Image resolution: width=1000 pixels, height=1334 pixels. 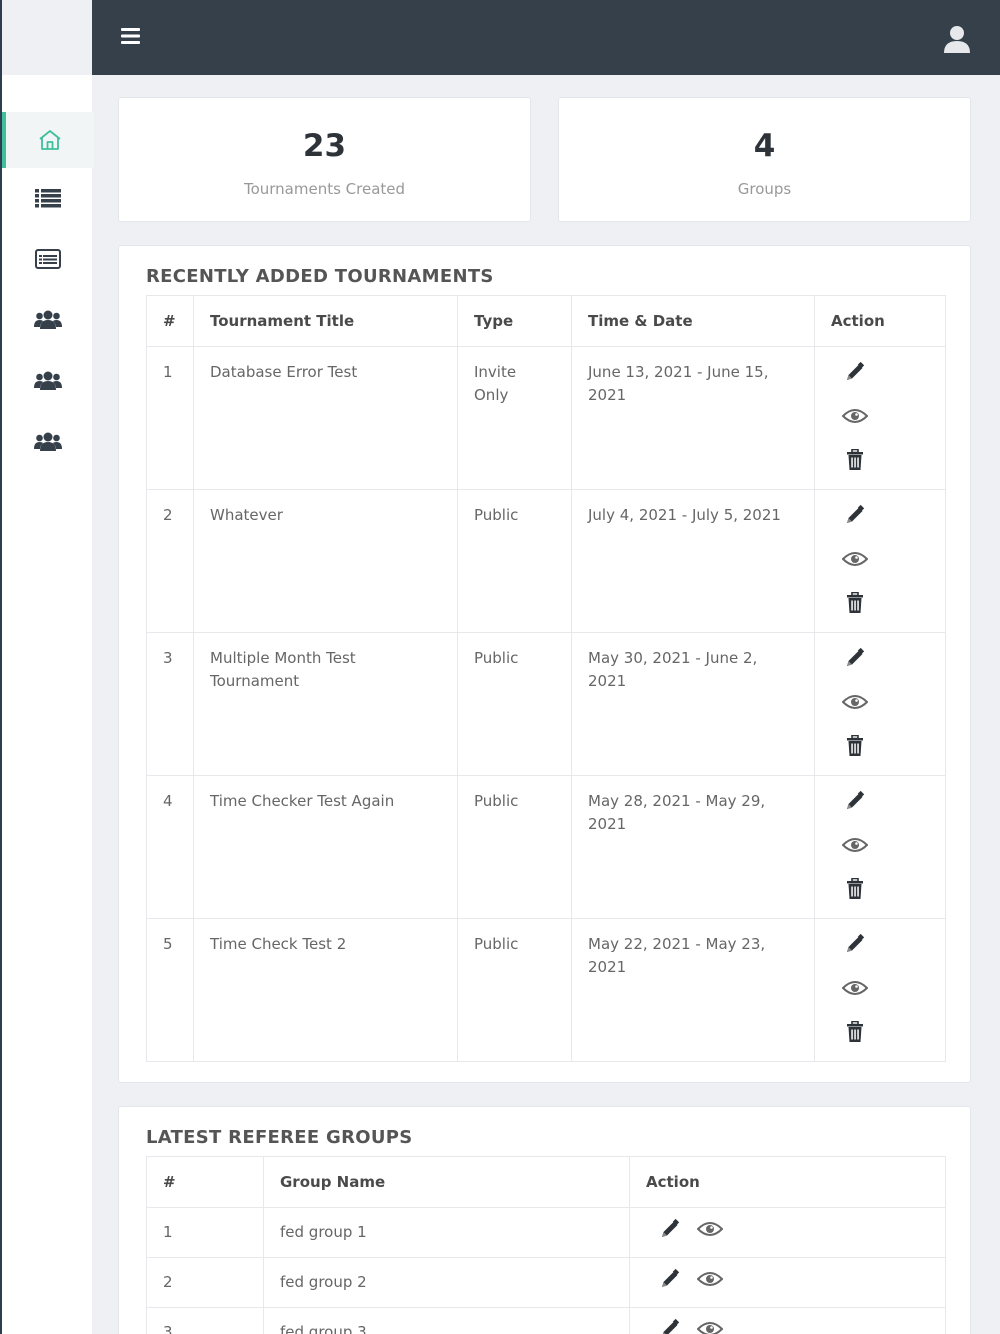 I want to click on group-name: fed group 2, so click(x=446, y=1282).